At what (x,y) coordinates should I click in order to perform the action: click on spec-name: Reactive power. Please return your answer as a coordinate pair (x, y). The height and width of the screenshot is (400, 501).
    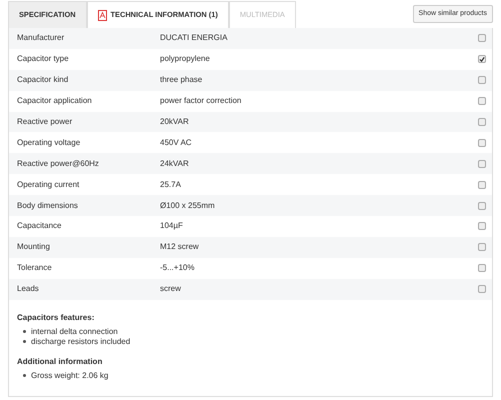
    Looking at the image, I should click on (45, 122).